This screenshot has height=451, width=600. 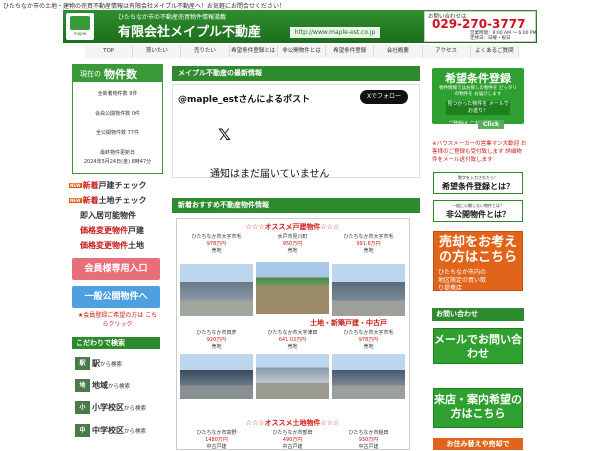 I want to click on x-logo-icon: 𝕏, so click(x=224, y=134).